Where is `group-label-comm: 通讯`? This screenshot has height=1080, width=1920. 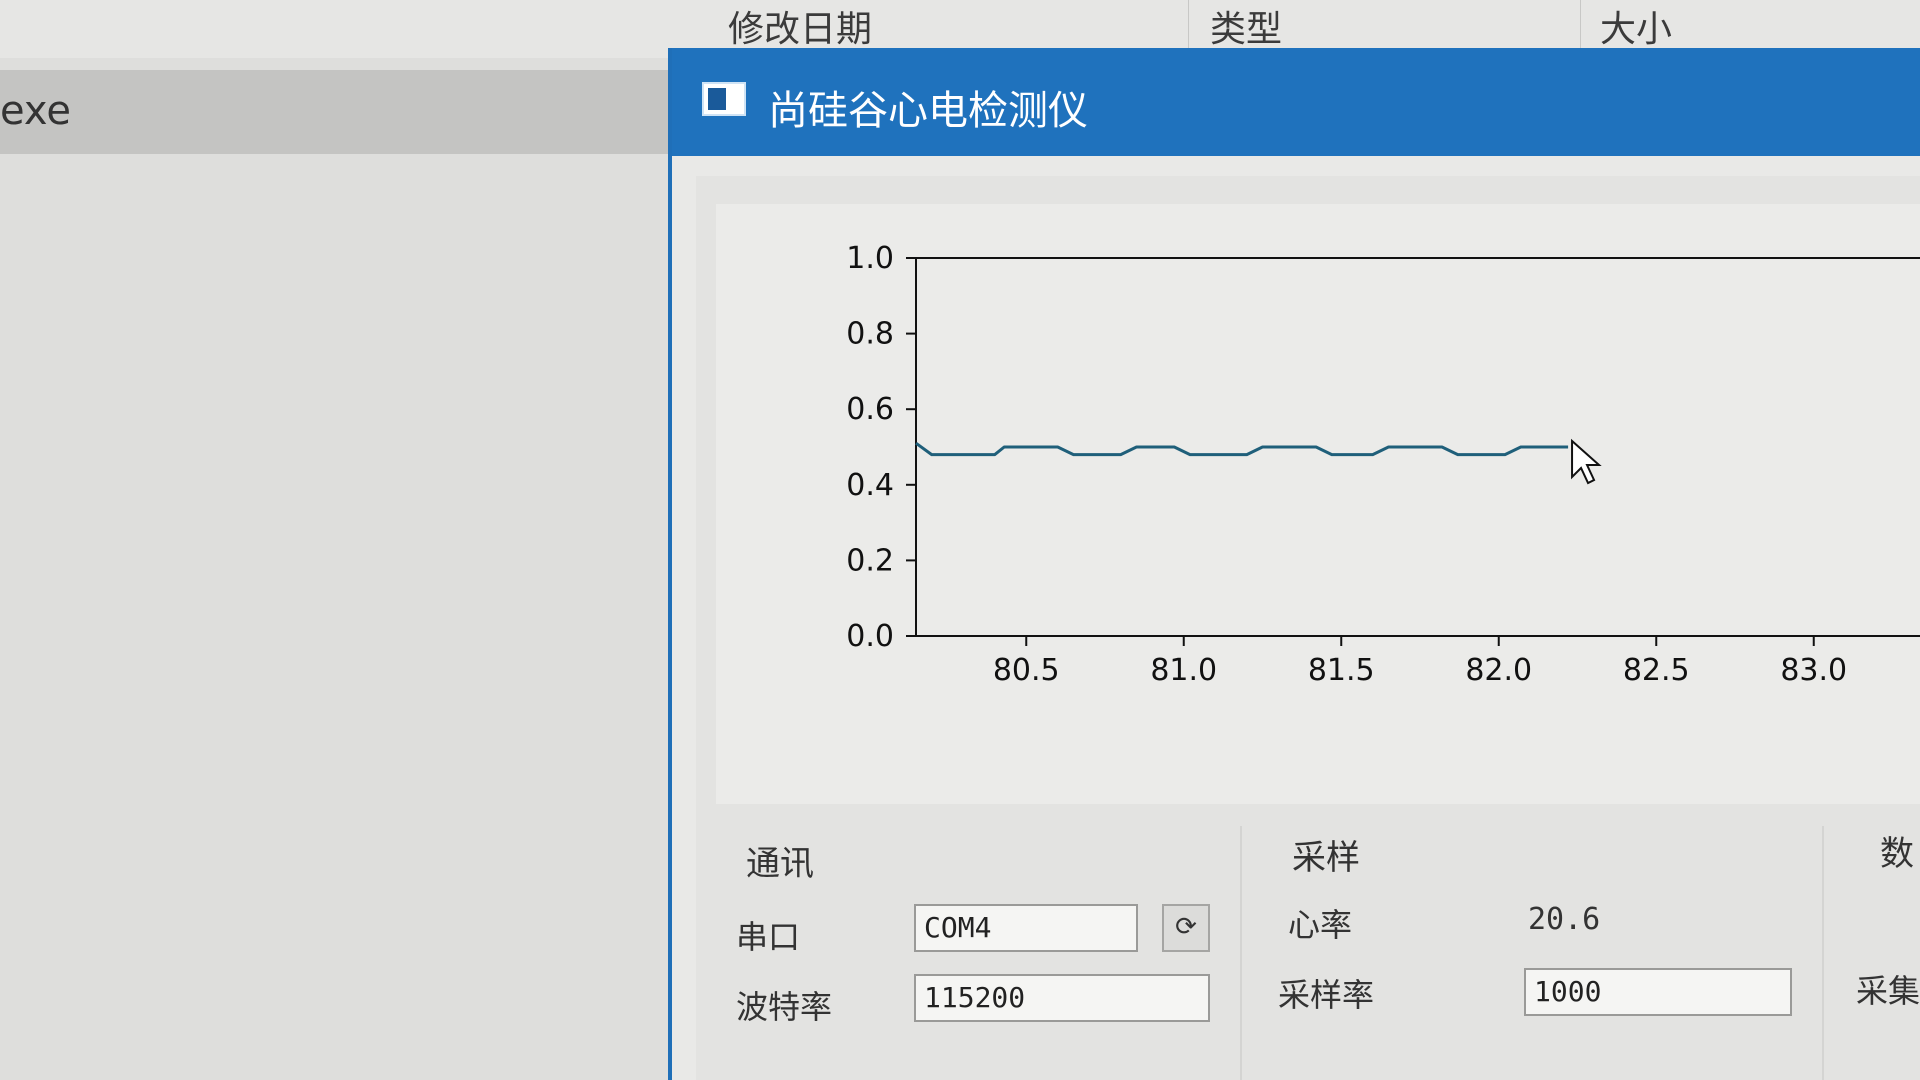 group-label-comm: 通讯 is located at coordinates (780, 864).